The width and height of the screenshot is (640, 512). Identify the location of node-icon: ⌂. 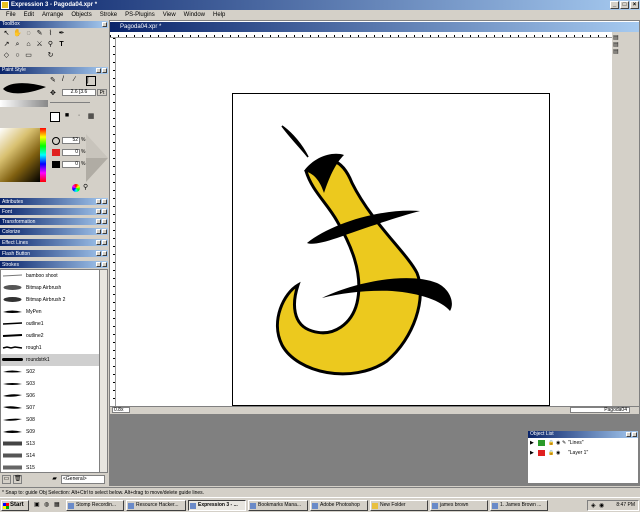
(28, 45).